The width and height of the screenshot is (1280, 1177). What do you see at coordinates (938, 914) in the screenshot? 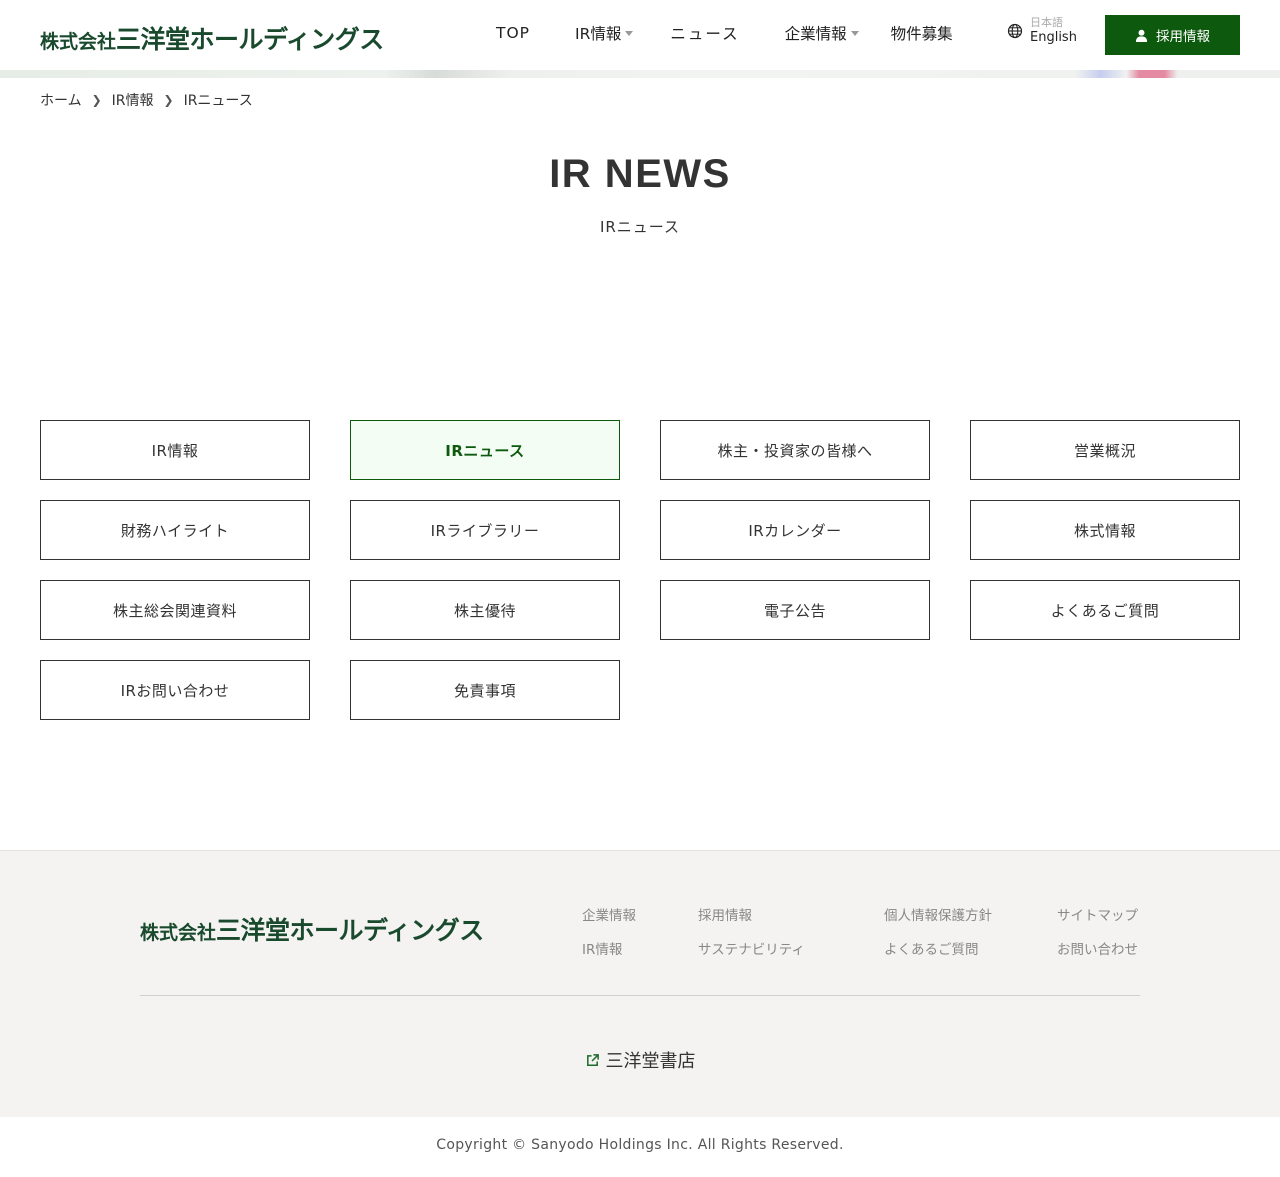
I see `footer-link-privacy: 個人情報保護方針` at bounding box center [938, 914].